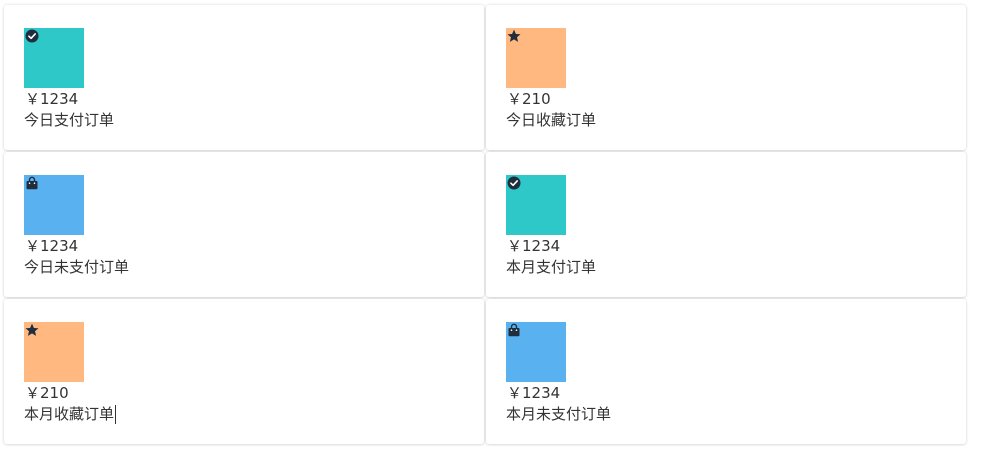  Describe the element at coordinates (77, 267) in the screenshot. I see `card-label: 今日未支付订单` at that location.